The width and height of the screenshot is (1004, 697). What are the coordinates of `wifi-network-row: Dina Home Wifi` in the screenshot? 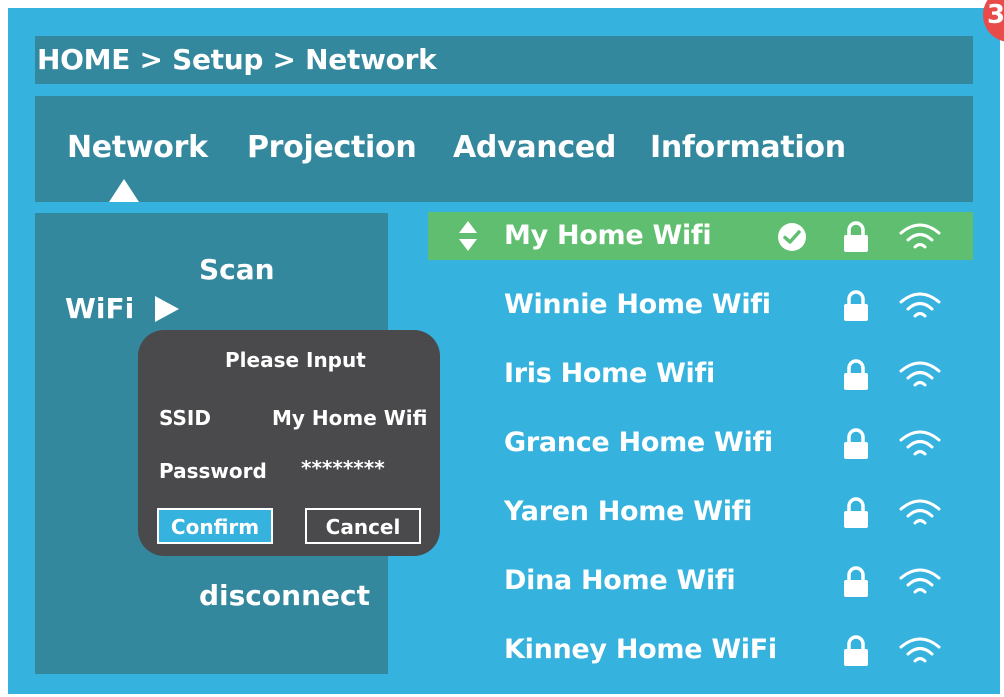 It's located at (700, 581).